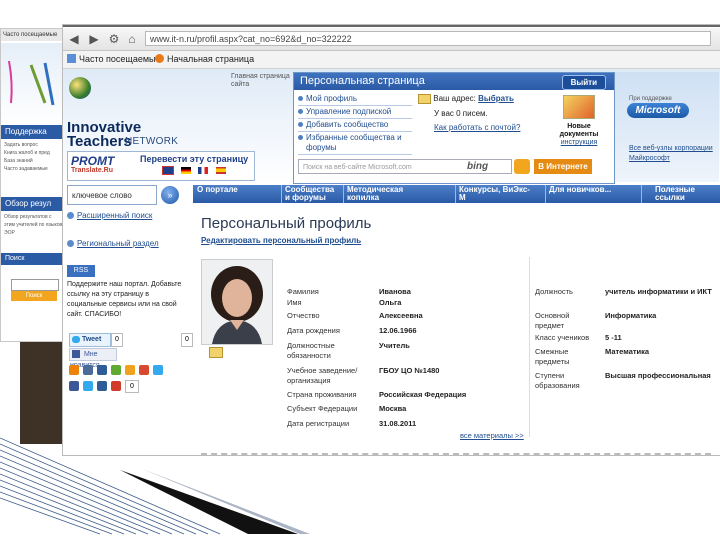 The height and width of the screenshot is (540, 720). Describe the element at coordinates (113, 243) in the screenshot. I see `regional-section-link: Региональный раздел` at that location.